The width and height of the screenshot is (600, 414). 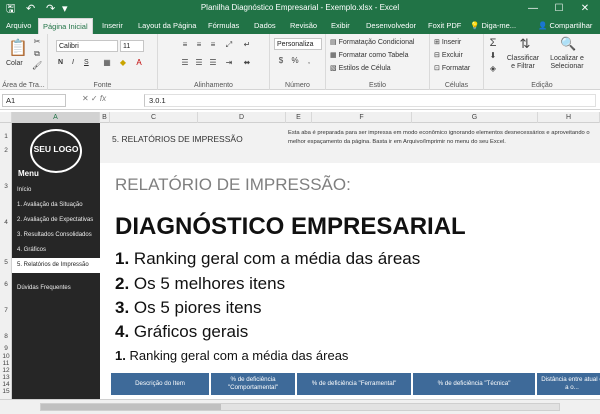 I want to click on row-header: 4, so click(x=6, y=222).